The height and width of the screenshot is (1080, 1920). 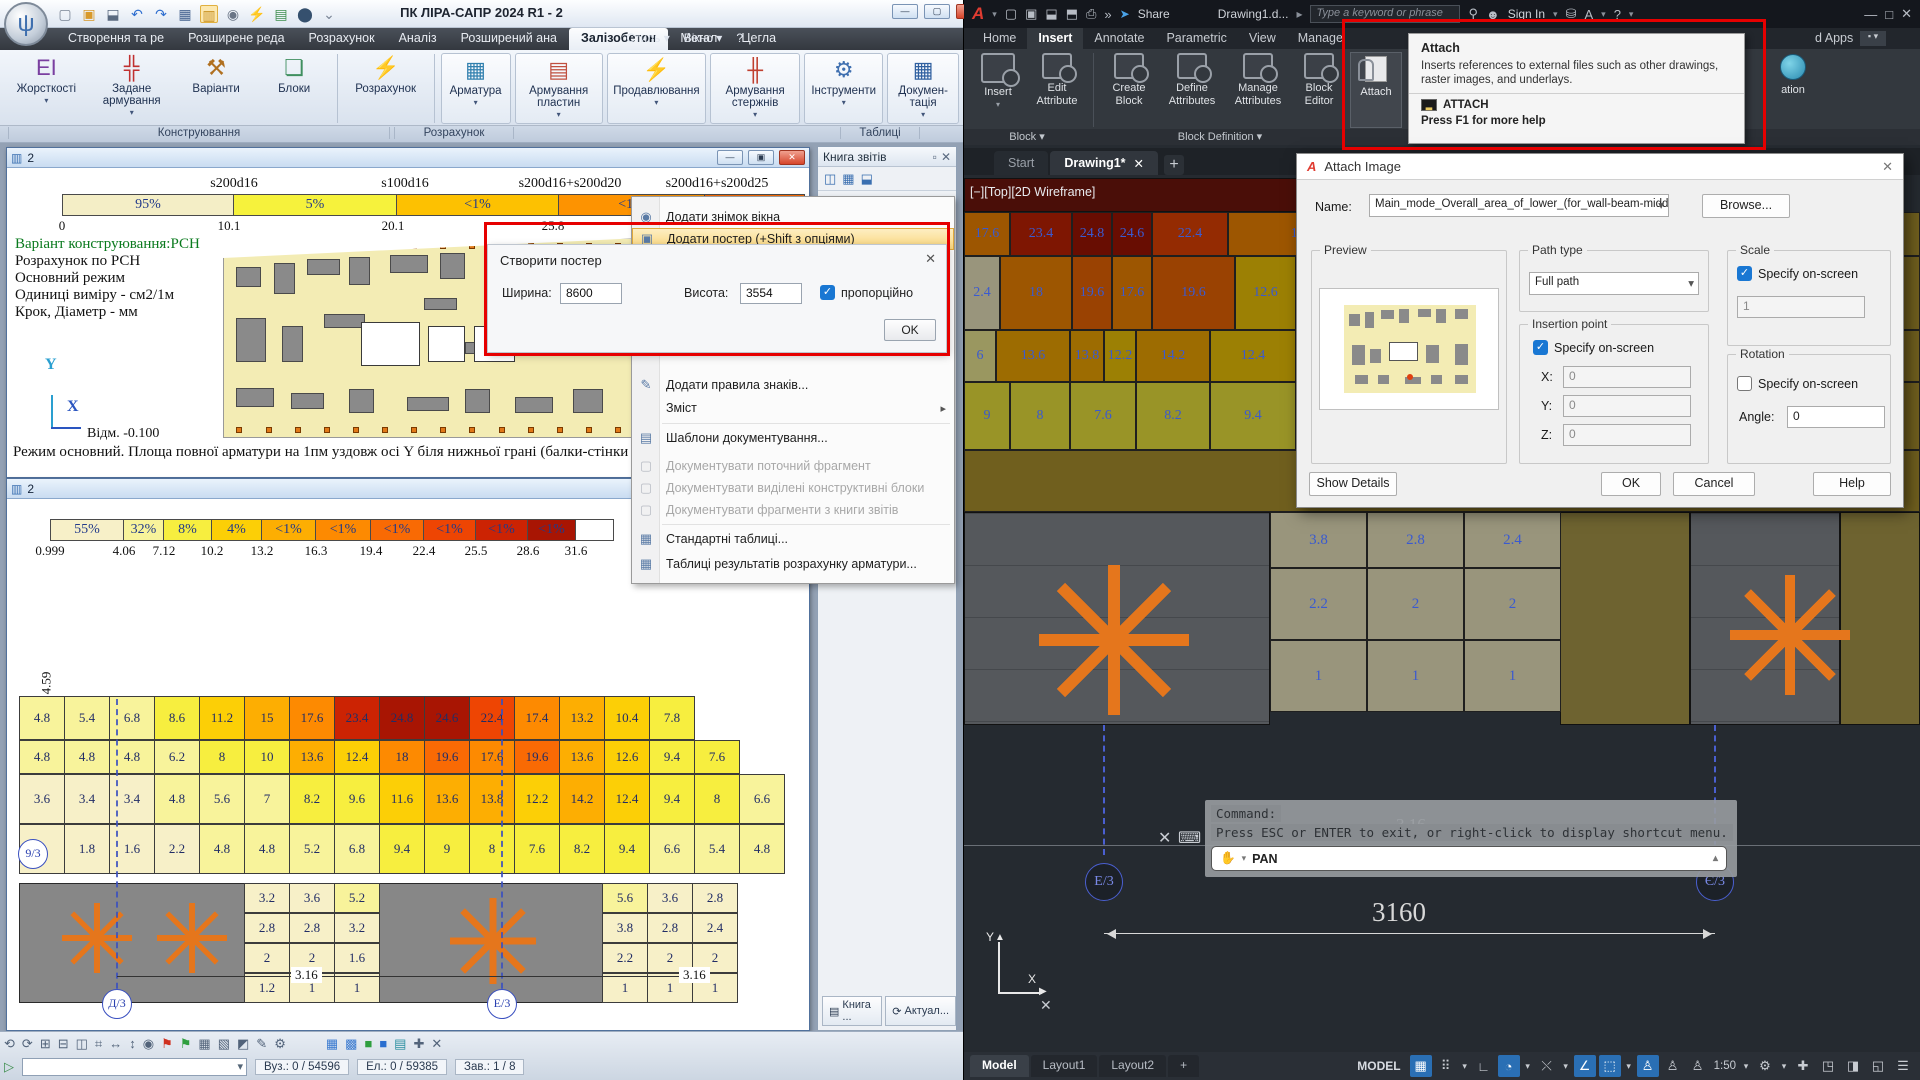 I want to click on search-input: Type a keyword or phrase, so click(x=1385, y=14).